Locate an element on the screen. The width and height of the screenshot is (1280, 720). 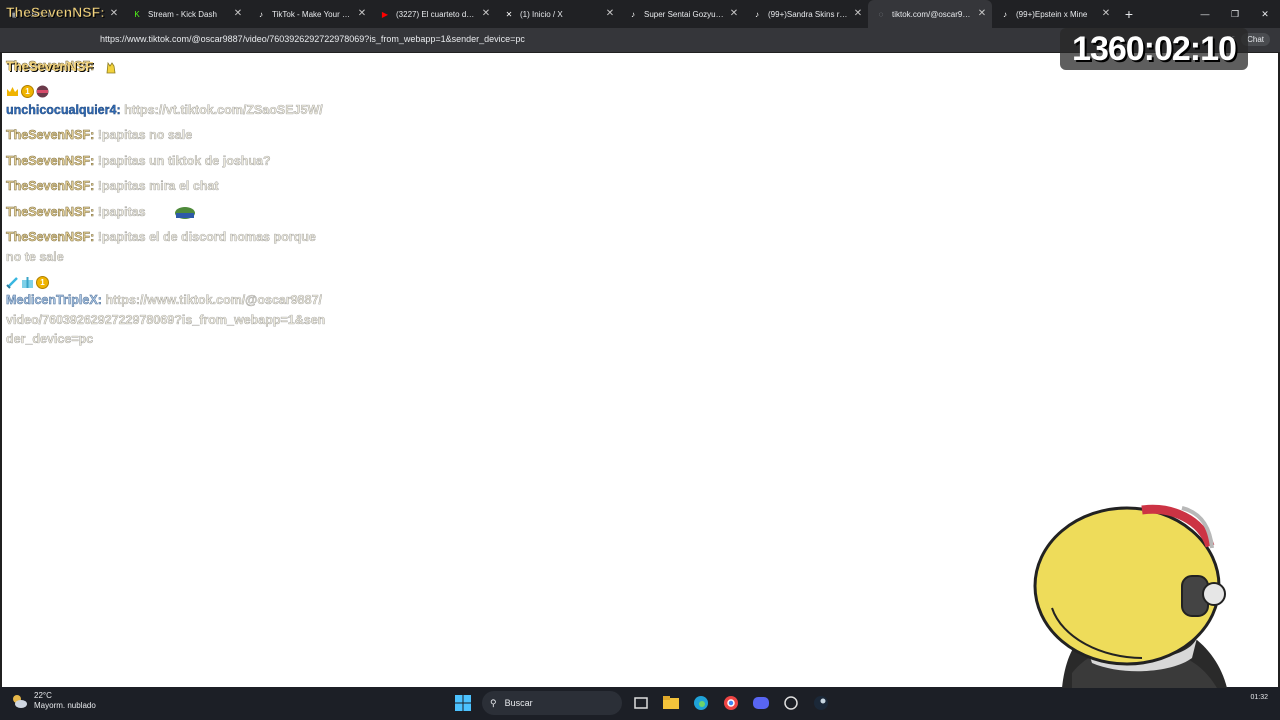
file-explorer-icon is located at coordinates (671, 703).